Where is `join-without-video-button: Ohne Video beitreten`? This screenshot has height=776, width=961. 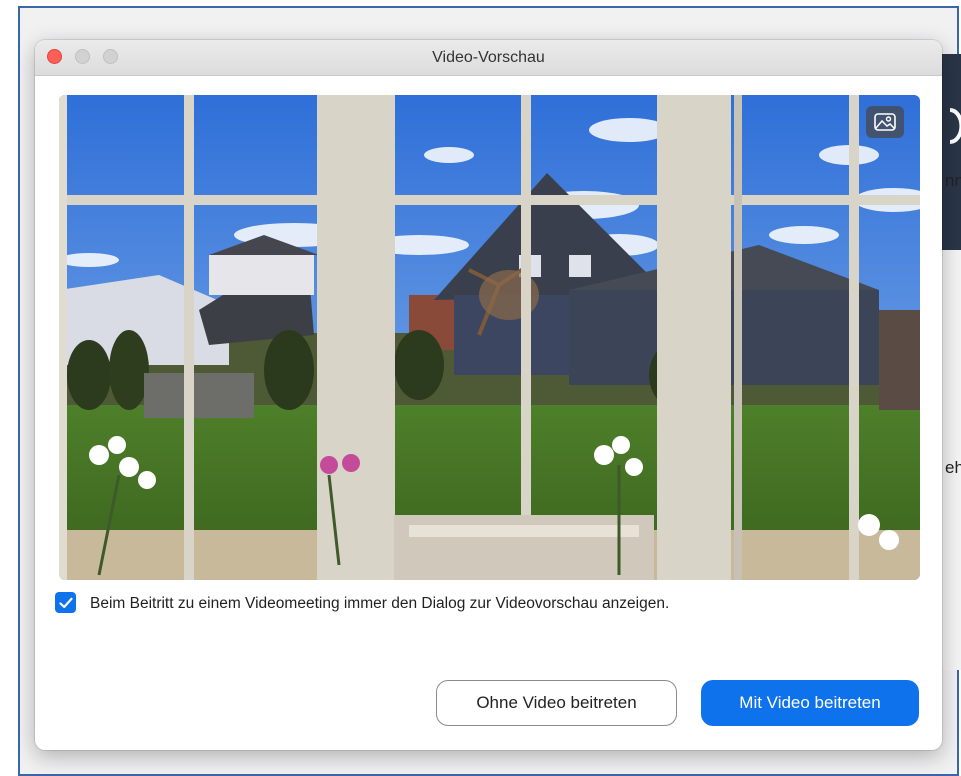 join-without-video-button: Ohne Video beitreten is located at coordinates (556, 703).